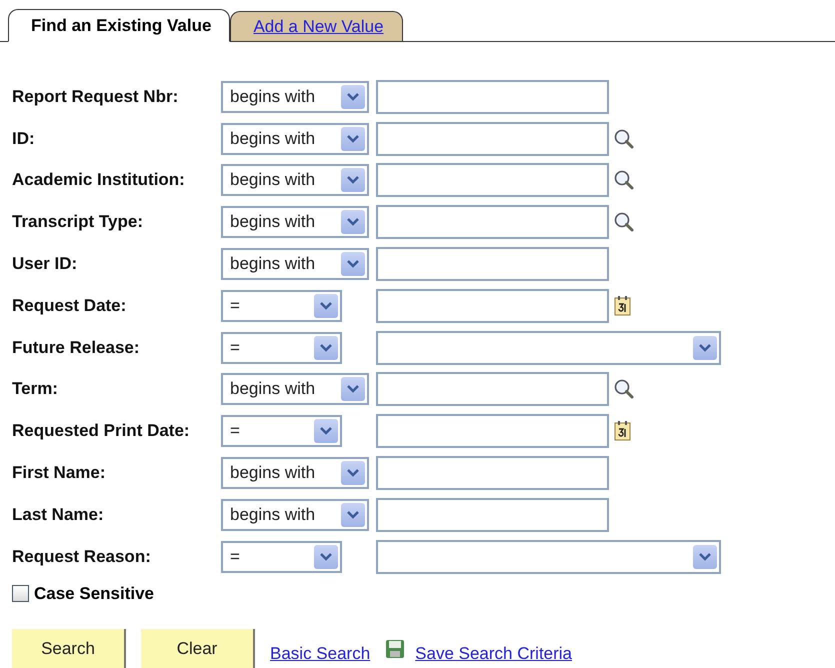 The height and width of the screenshot is (668, 835). What do you see at coordinates (24, 138) in the screenshot?
I see `field-label: ID:` at bounding box center [24, 138].